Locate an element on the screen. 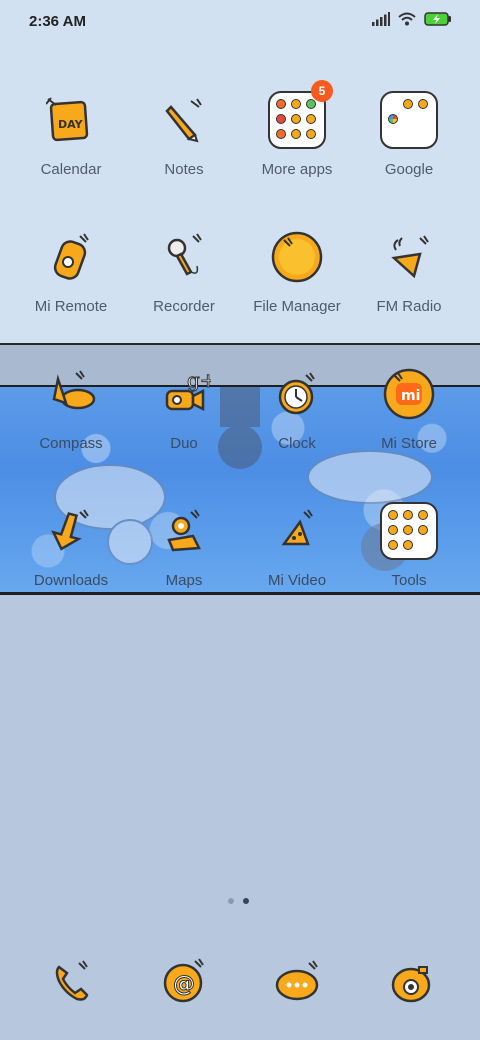 This screenshot has width=480, height=1040. app-label: Duo is located at coordinates (184, 443).